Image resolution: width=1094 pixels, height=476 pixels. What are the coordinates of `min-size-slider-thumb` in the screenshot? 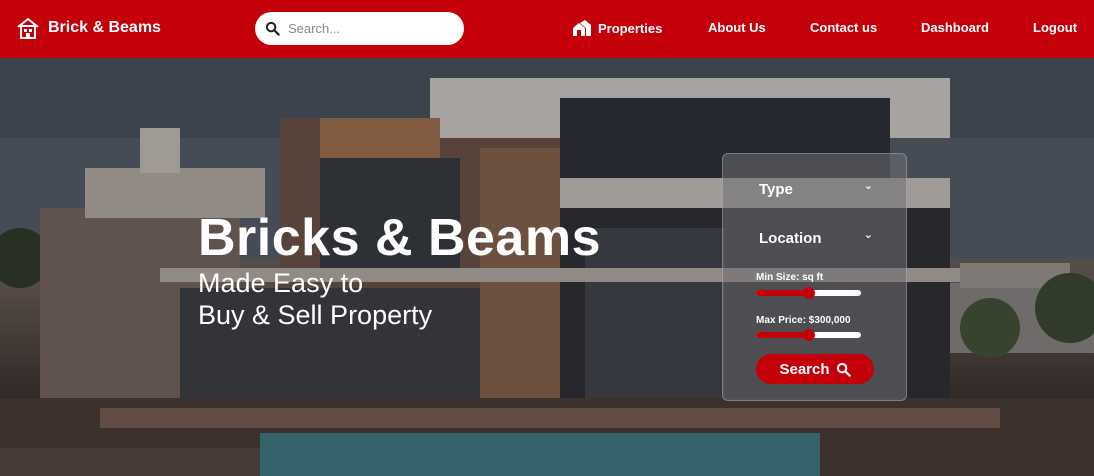 It's located at (808, 293).